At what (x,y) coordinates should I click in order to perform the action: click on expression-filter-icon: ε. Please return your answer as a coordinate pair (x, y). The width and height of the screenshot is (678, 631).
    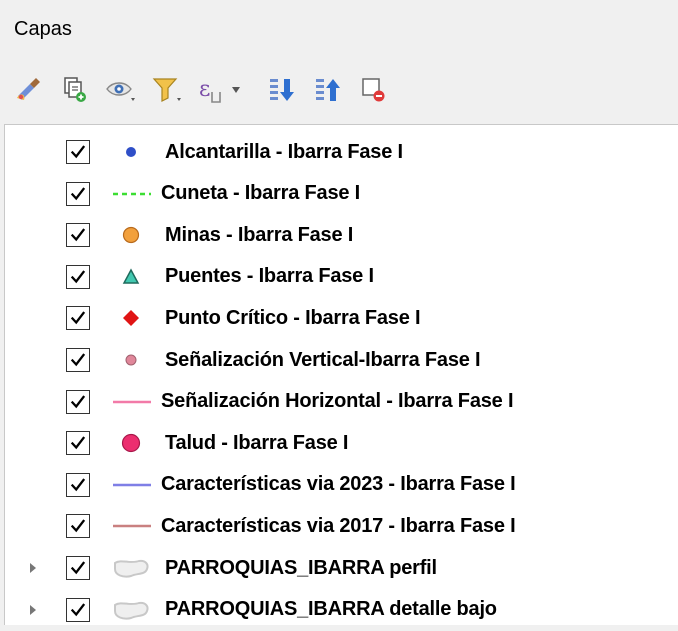
    Looking at the image, I should click on (224, 89).